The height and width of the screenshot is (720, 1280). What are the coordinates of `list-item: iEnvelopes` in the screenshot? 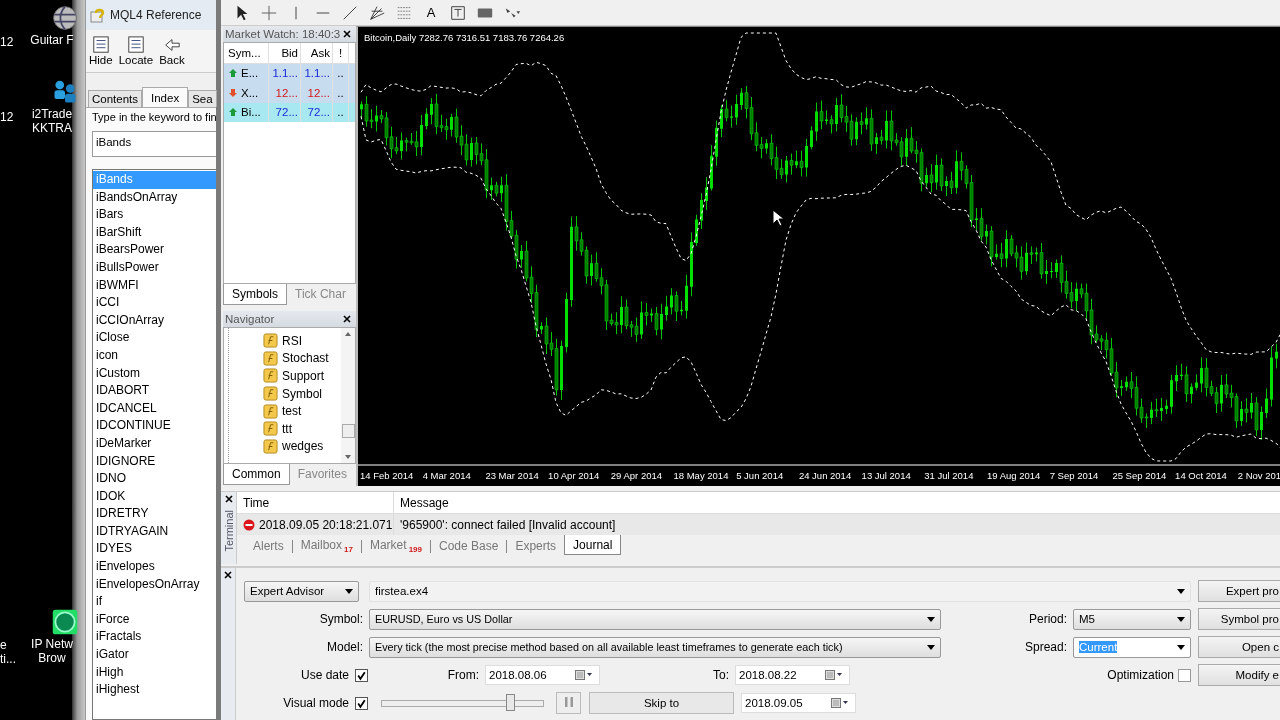 It's located at (154, 567).